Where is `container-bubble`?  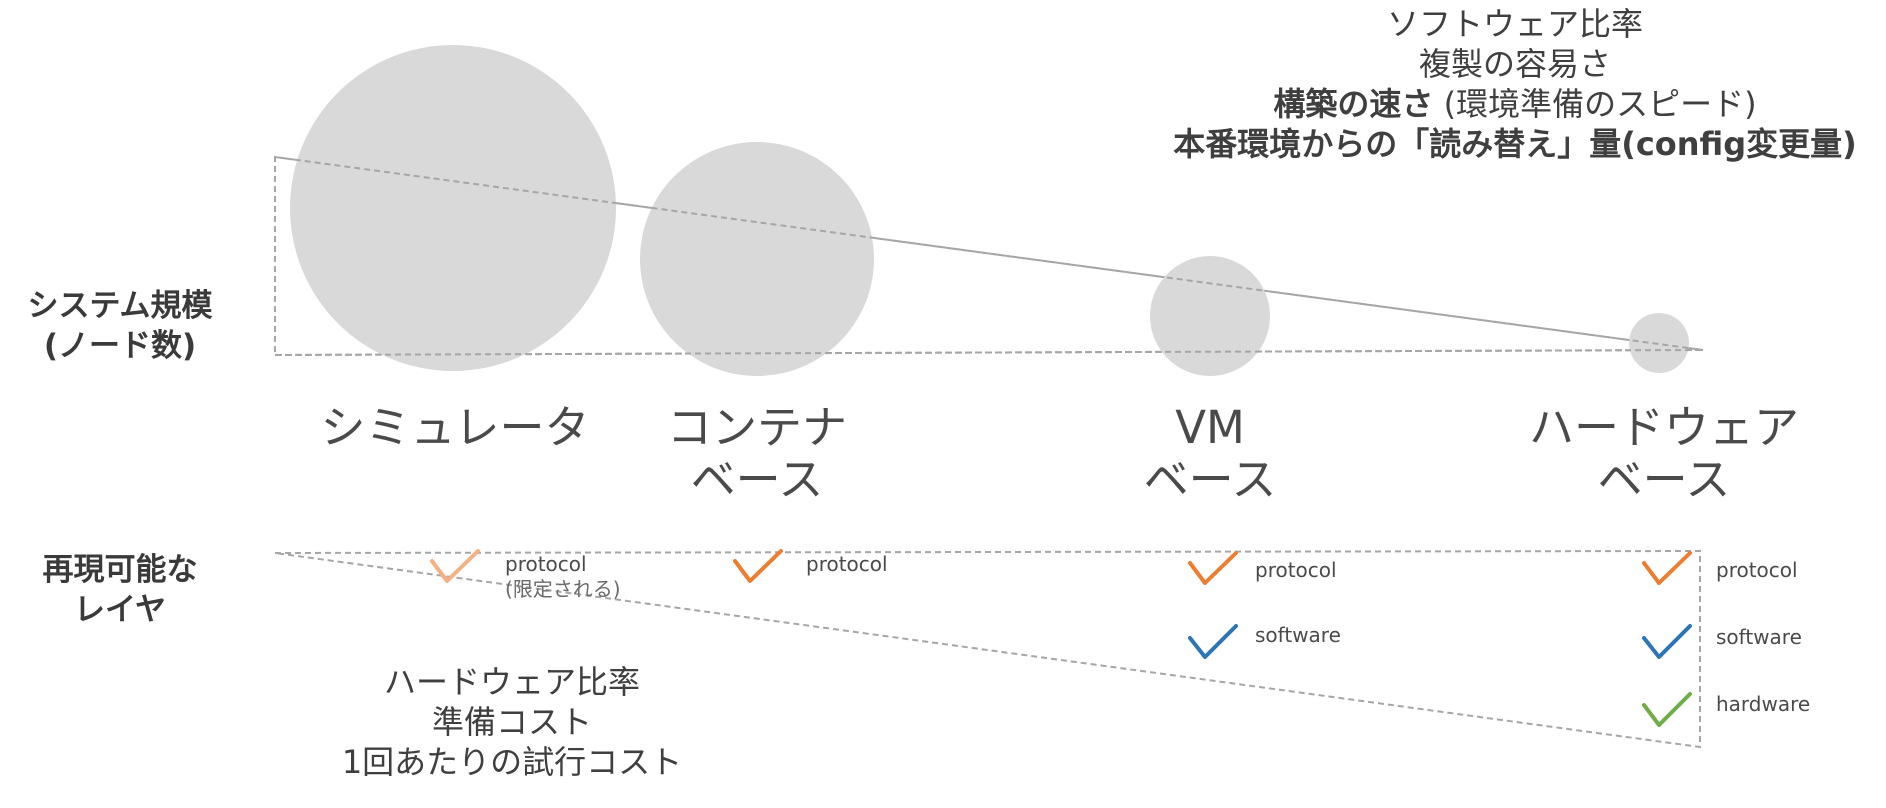
container-bubble is located at coordinates (757, 259).